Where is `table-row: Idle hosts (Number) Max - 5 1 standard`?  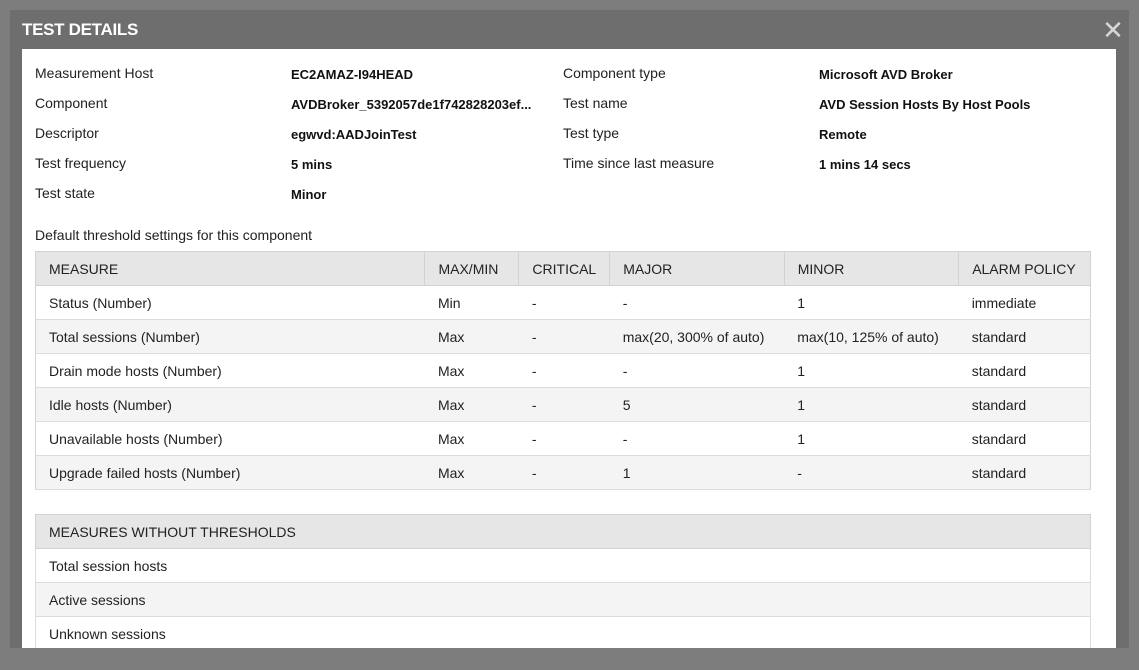
table-row: Idle hosts (Number) Max - 5 1 standard is located at coordinates (562, 404).